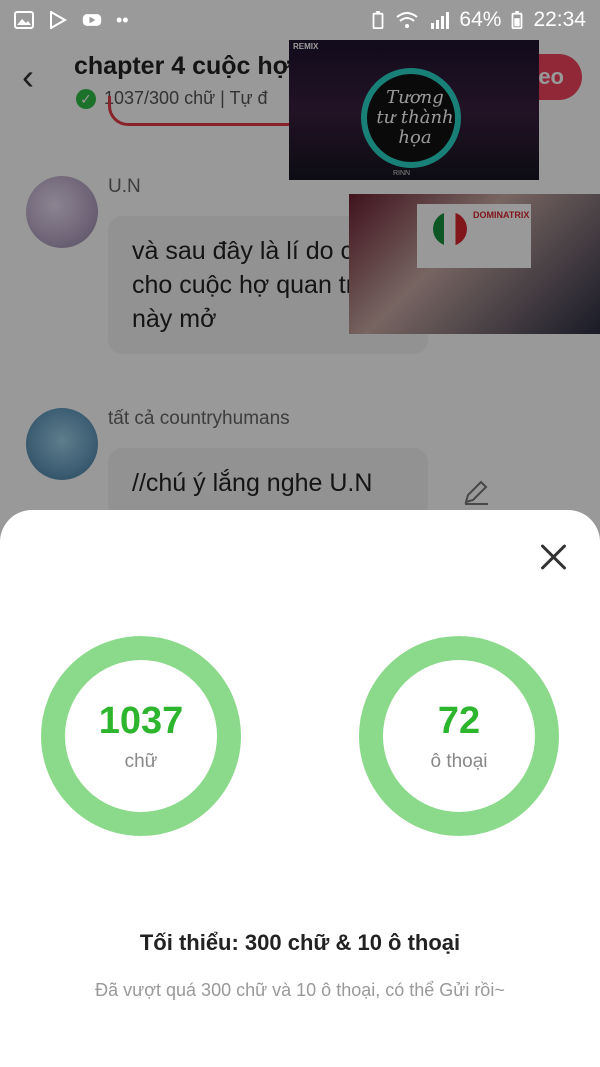 This screenshot has height=1067, width=600. Describe the element at coordinates (378, 20) in the screenshot. I see `battery-saver-icon` at that location.